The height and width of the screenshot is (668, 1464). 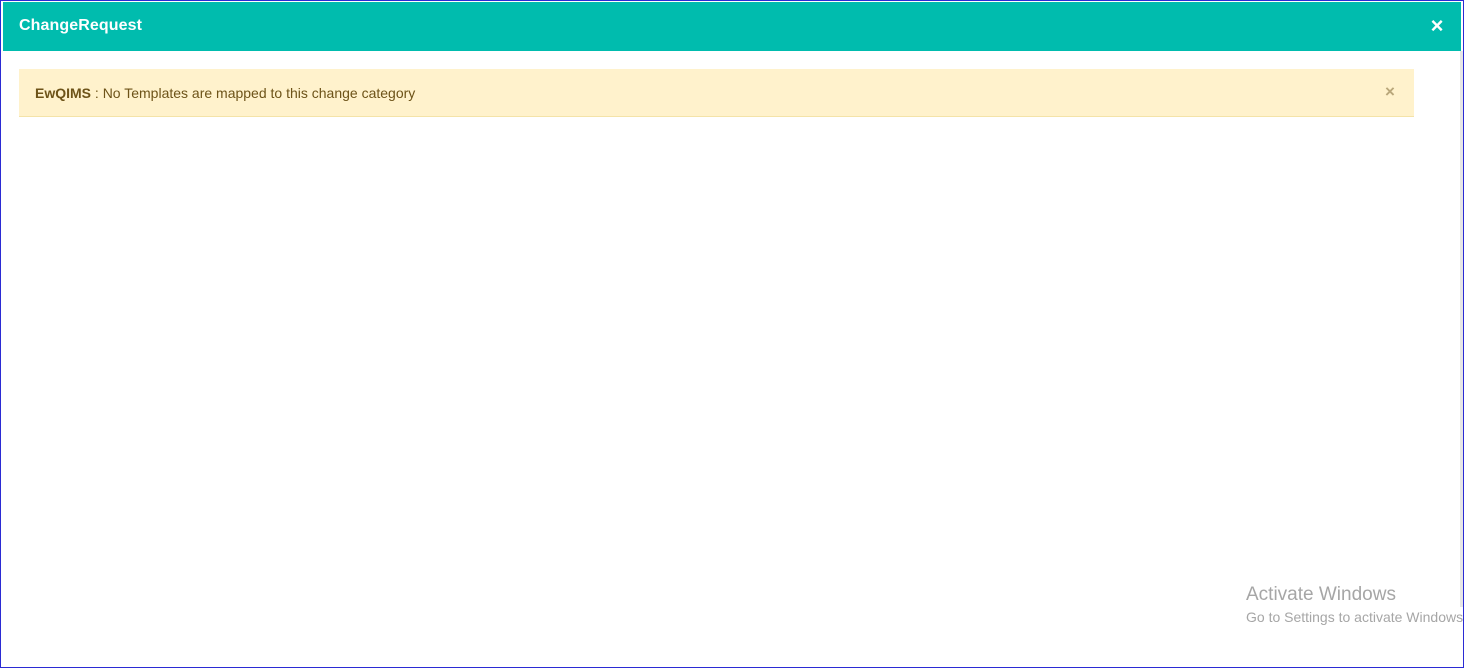 What do you see at coordinates (1461, 329) in the screenshot?
I see `scrollbar-track` at bounding box center [1461, 329].